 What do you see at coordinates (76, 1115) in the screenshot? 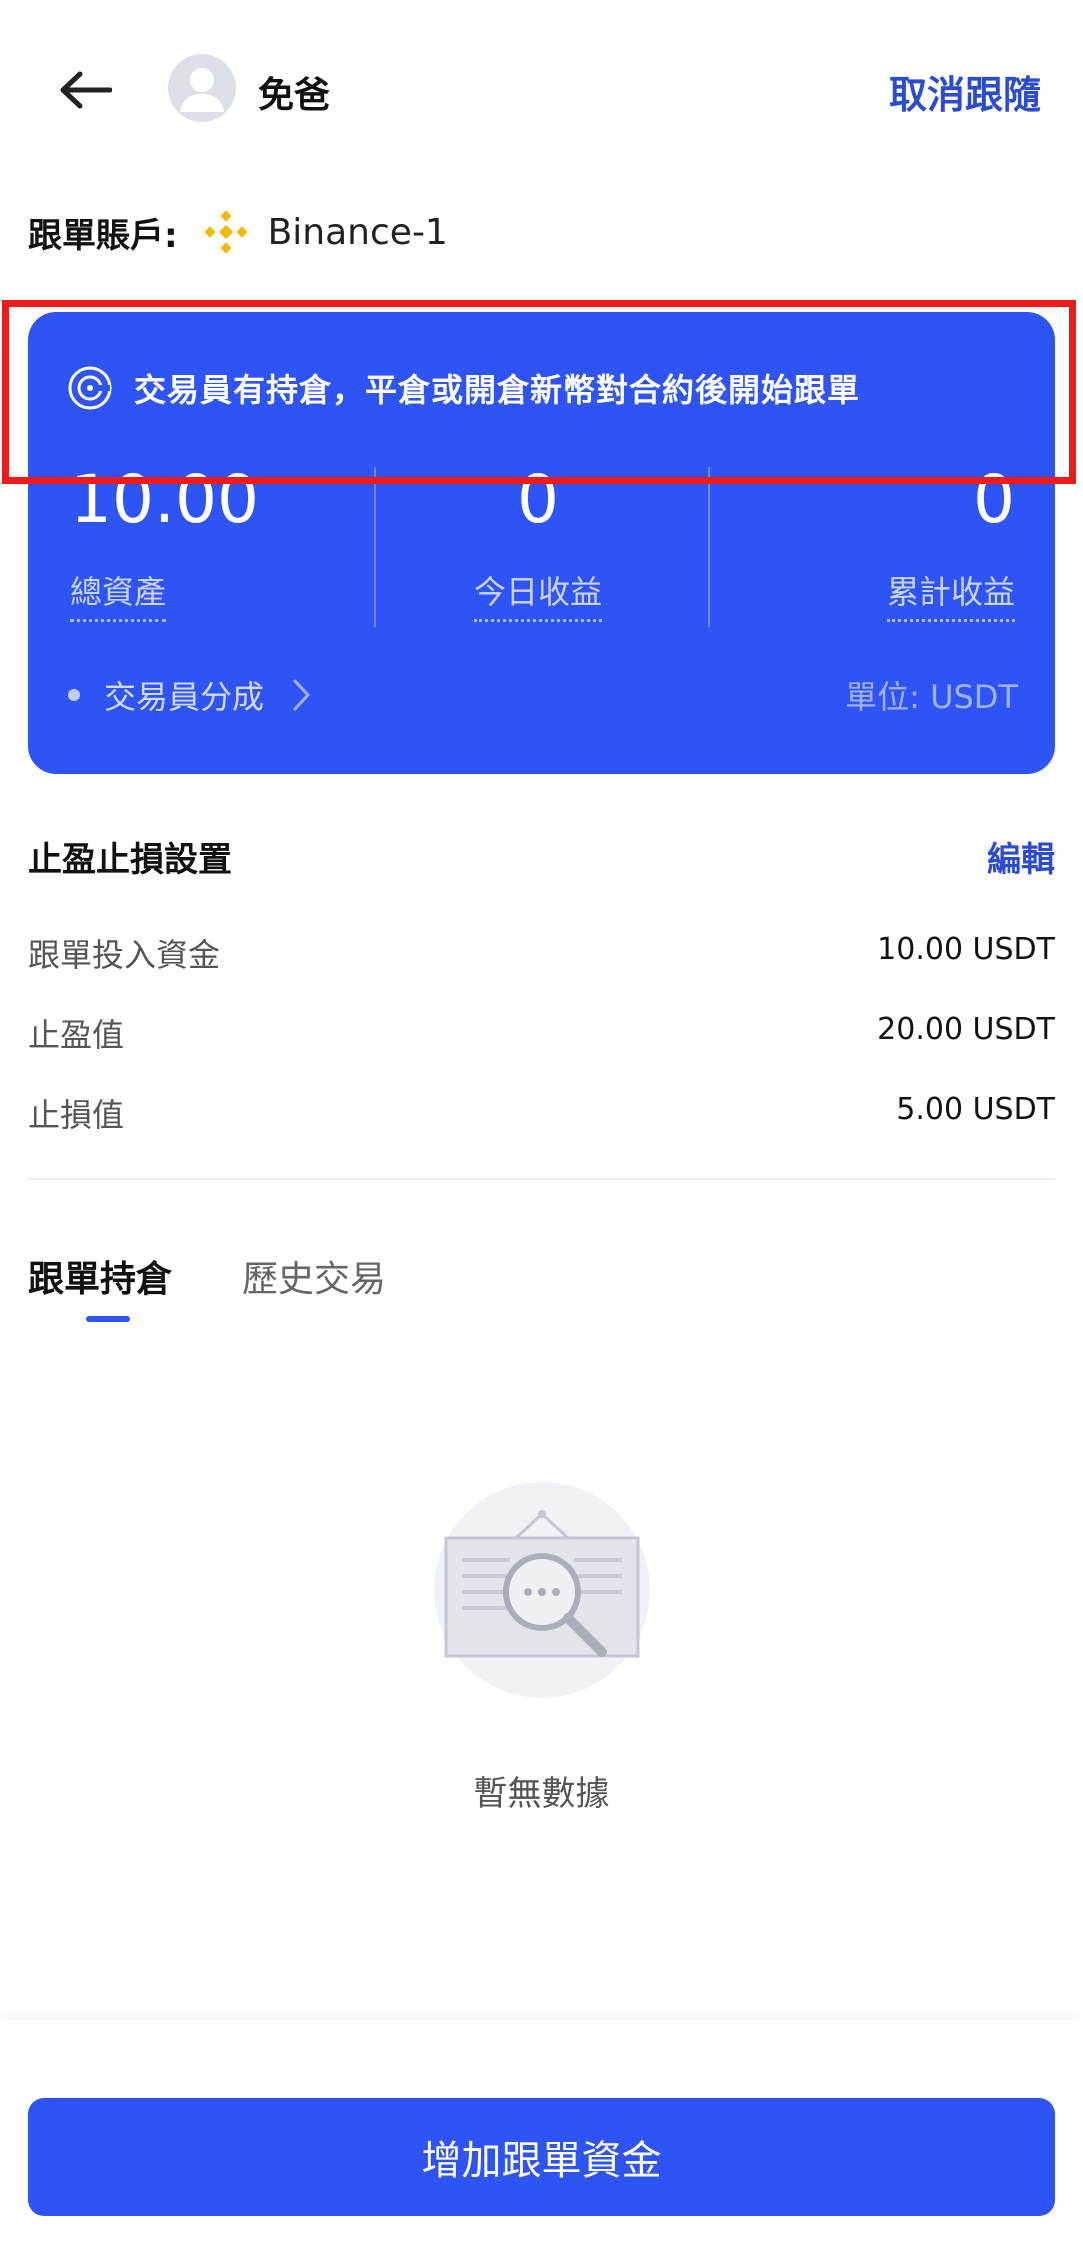
I see `row-label: 止損值` at bounding box center [76, 1115].